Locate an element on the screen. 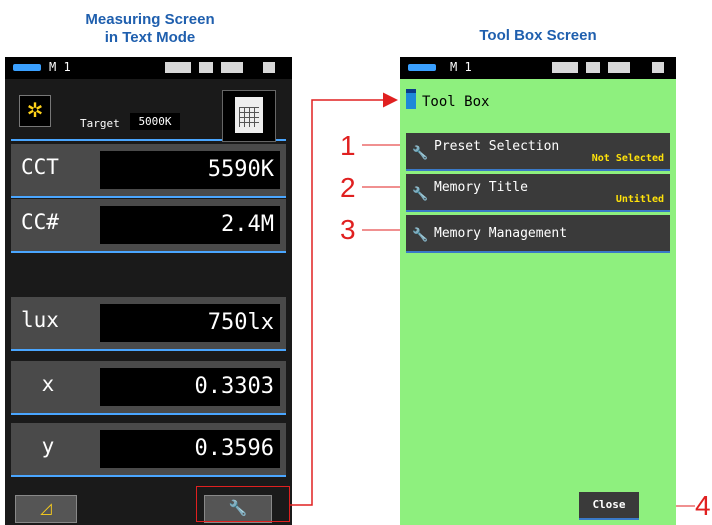 The width and height of the screenshot is (712, 525). callout-number-2: 2 is located at coordinates (348, 187).